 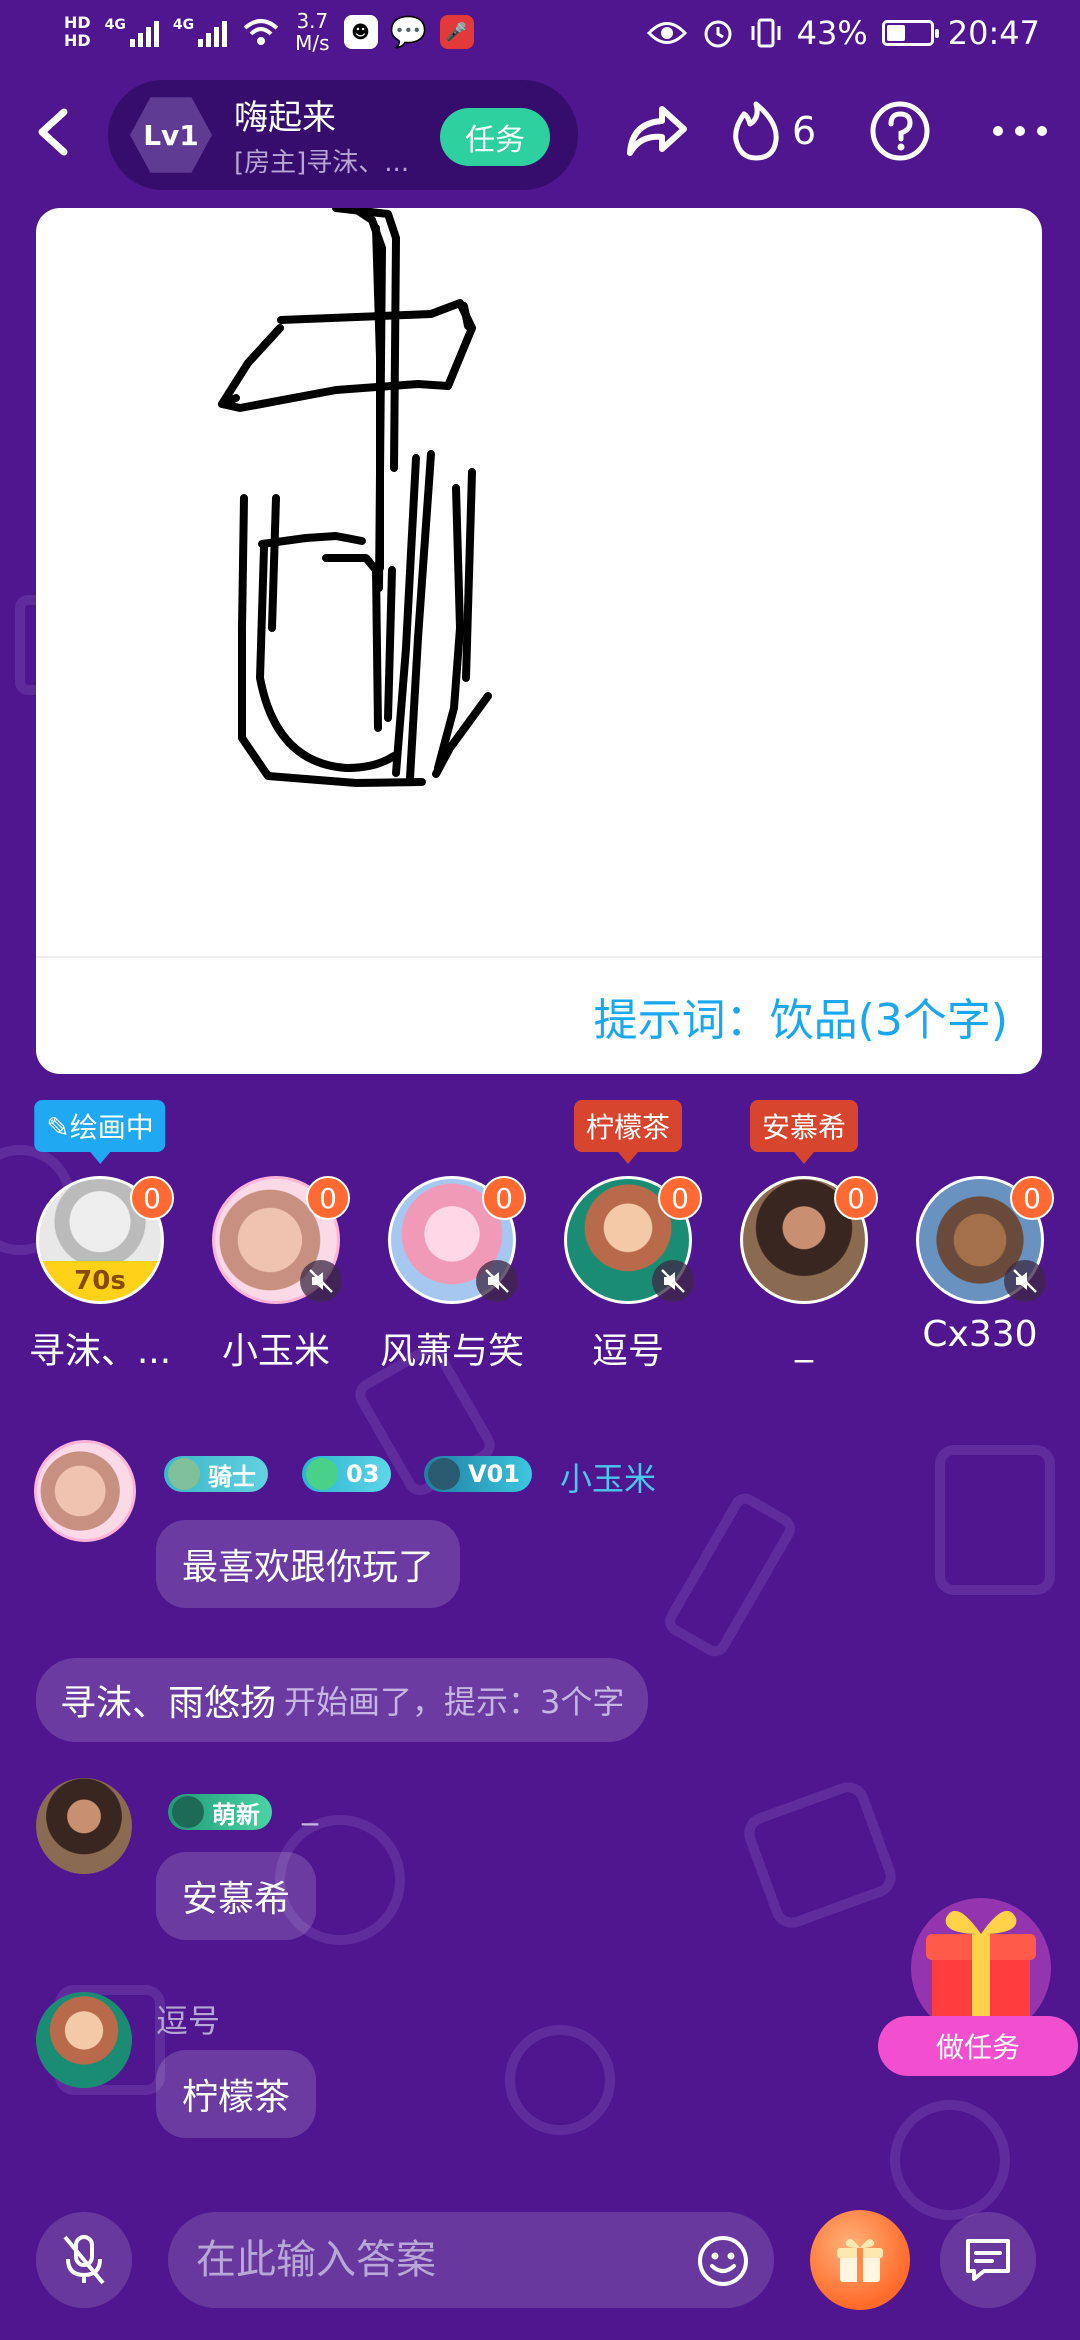 I want to click on pencil-icon: ✎, so click(x=58, y=1127).